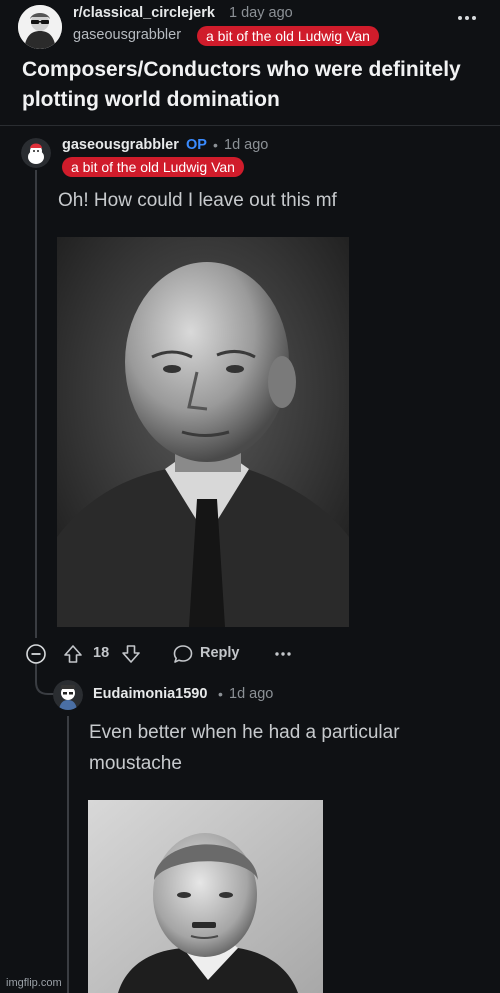 This screenshot has width=500, height=993. What do you see at coordinates (101, 653) in the screenshot?
I see `vote-score: 18` at bounding box center [101, 653].